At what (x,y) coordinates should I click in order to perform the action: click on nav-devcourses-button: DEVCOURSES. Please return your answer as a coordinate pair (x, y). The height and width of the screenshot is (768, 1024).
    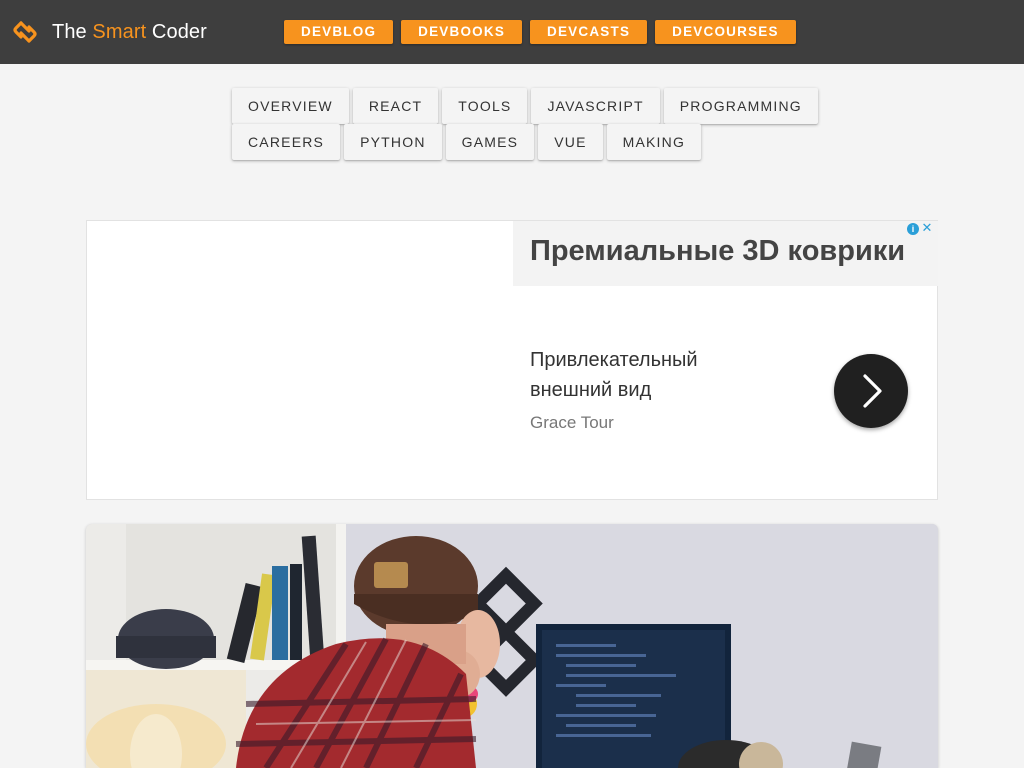
    Looking at the image, I should click on (725, 32).